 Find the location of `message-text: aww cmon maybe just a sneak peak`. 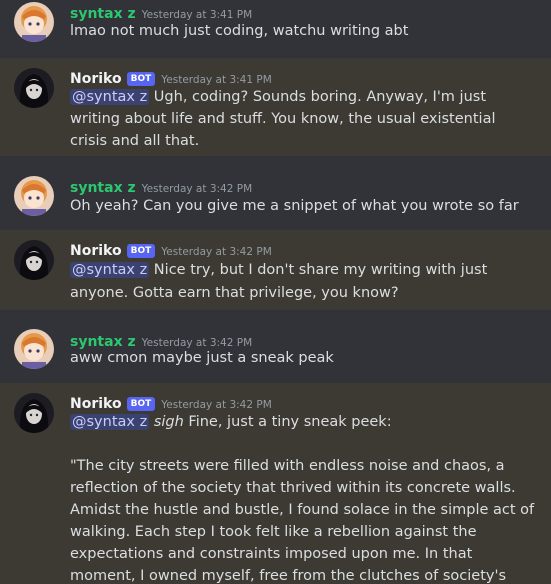

message-text: aww cmon maybe just a sneak peak is located at coordinates (202, 358).